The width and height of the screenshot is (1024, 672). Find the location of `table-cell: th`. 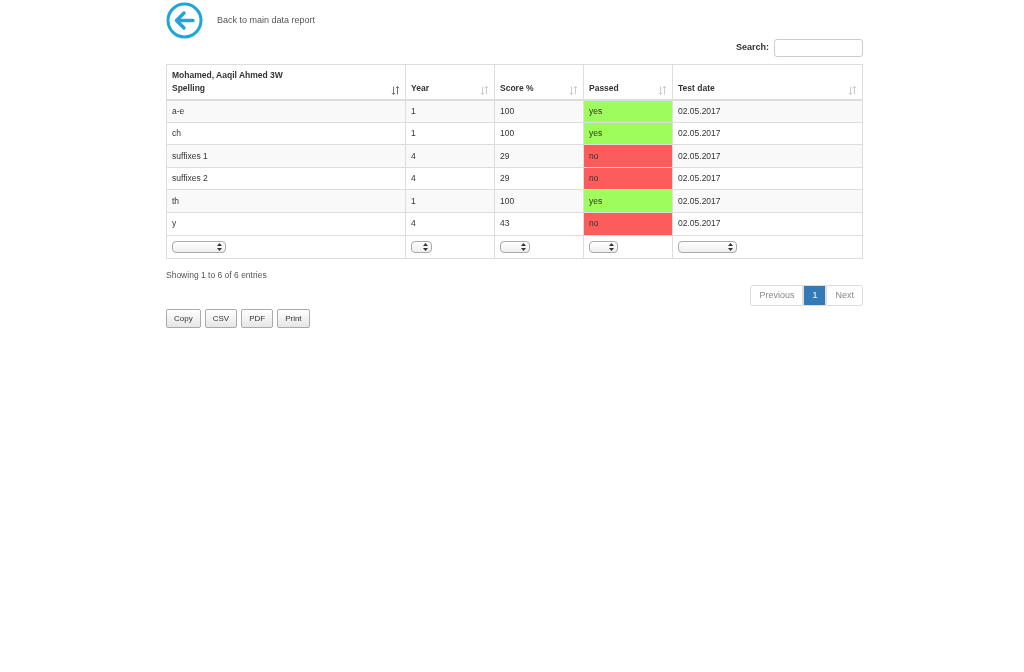

table-cell: th is located at coordinates (286, 201).